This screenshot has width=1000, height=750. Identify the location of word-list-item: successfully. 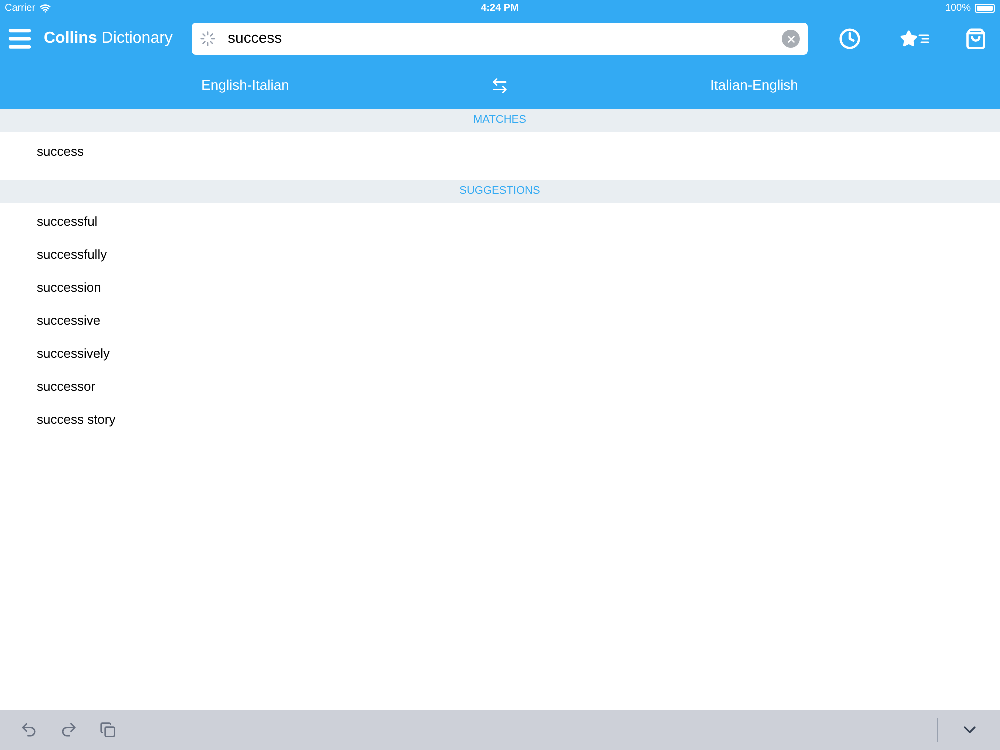
(500, 254).